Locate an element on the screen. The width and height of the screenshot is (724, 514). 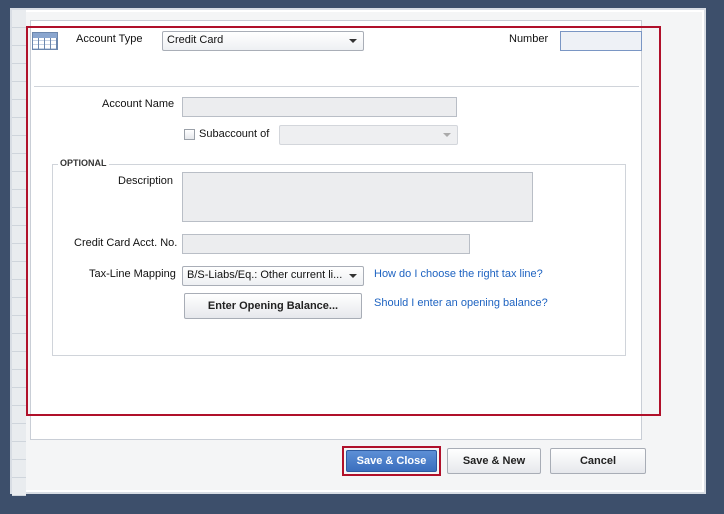
save-close-button: Save & Close is located at coordinates (391, 461).